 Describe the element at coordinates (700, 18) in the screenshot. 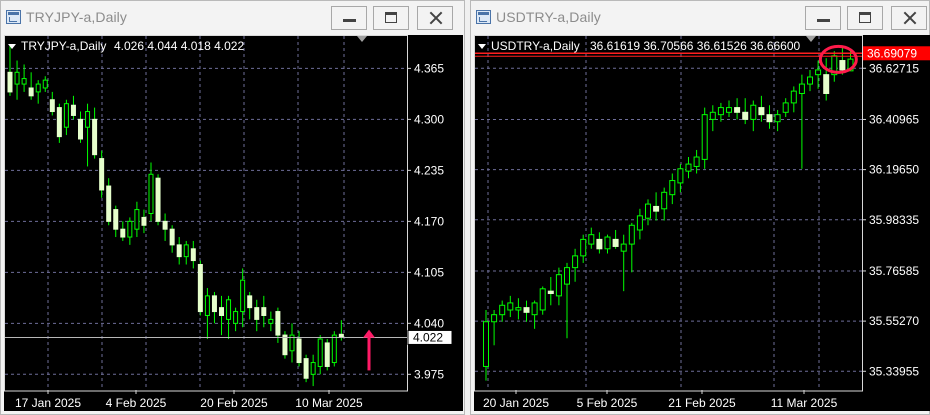

I see `title-bar: USDTRY-a,Daily` at that location.